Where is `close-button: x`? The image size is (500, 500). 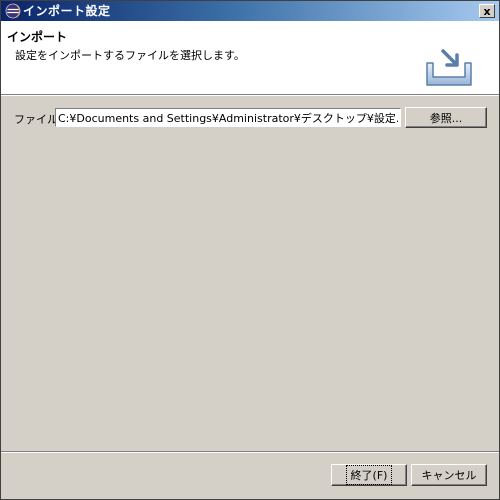
close-button: x is located at coordinates (487, 11).